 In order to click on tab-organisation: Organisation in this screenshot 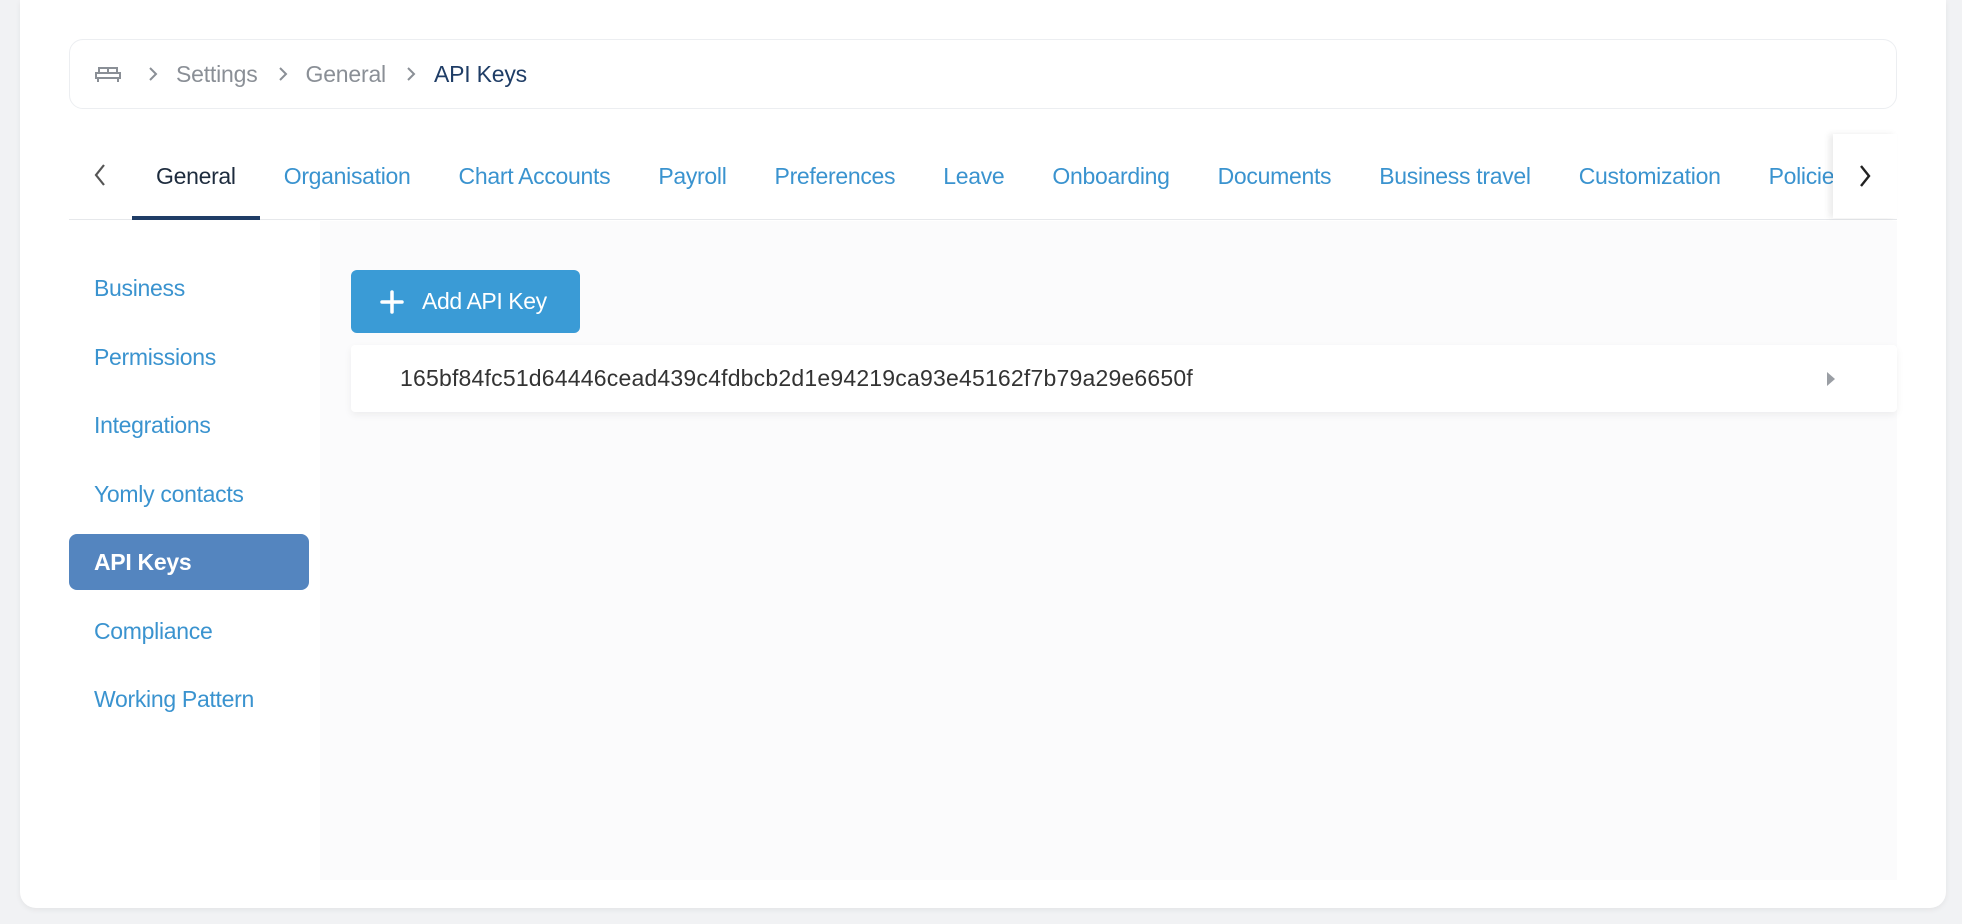, I will do `click(347, 174)`.